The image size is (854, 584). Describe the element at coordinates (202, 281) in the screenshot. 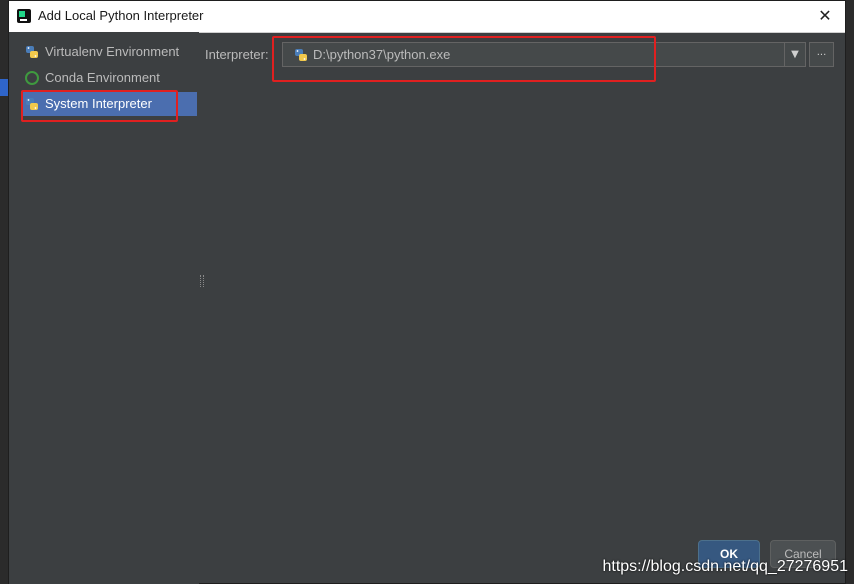

I see `panel-splitter-handle` at that location.